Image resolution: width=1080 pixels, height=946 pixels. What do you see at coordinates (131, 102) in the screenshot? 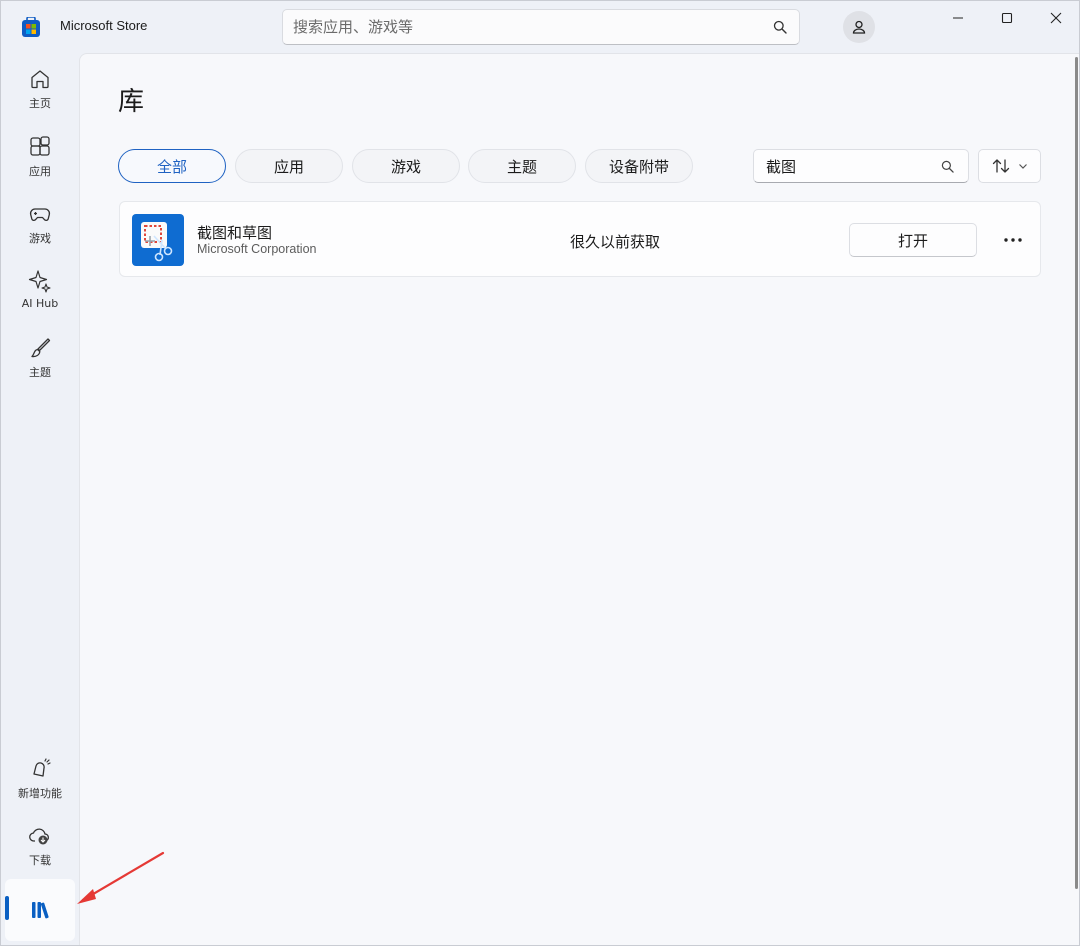
I see `page-title: 库` at bounding box center [131, 102].